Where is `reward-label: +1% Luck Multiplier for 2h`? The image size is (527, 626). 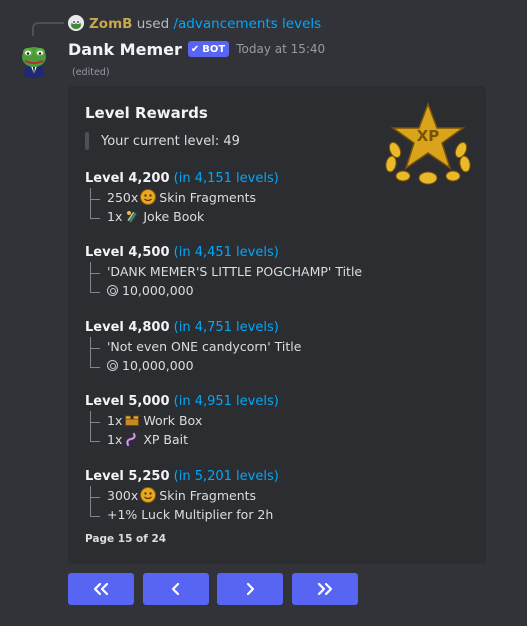 reward-label: +1% Luck Multiplier for 2h is located at coordinates (190, 514).